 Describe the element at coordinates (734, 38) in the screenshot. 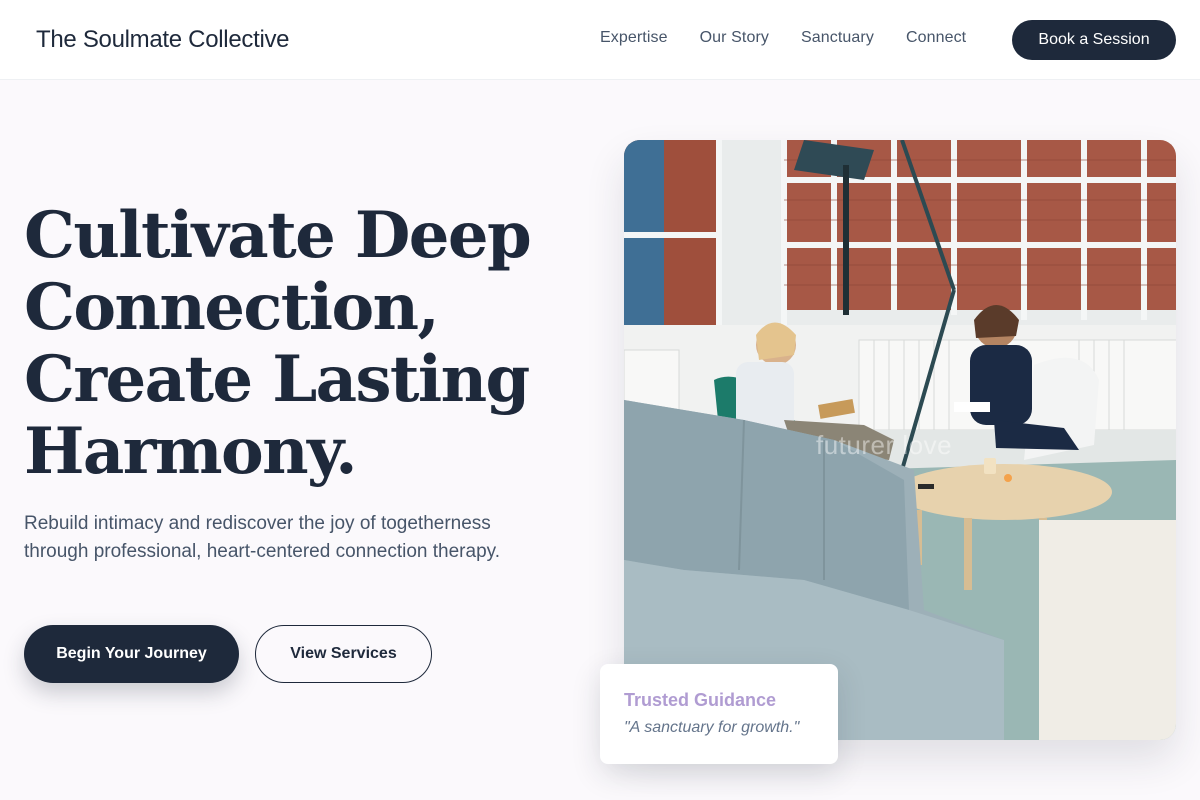

I see `nav-link-our-story: Our Story` at that location.